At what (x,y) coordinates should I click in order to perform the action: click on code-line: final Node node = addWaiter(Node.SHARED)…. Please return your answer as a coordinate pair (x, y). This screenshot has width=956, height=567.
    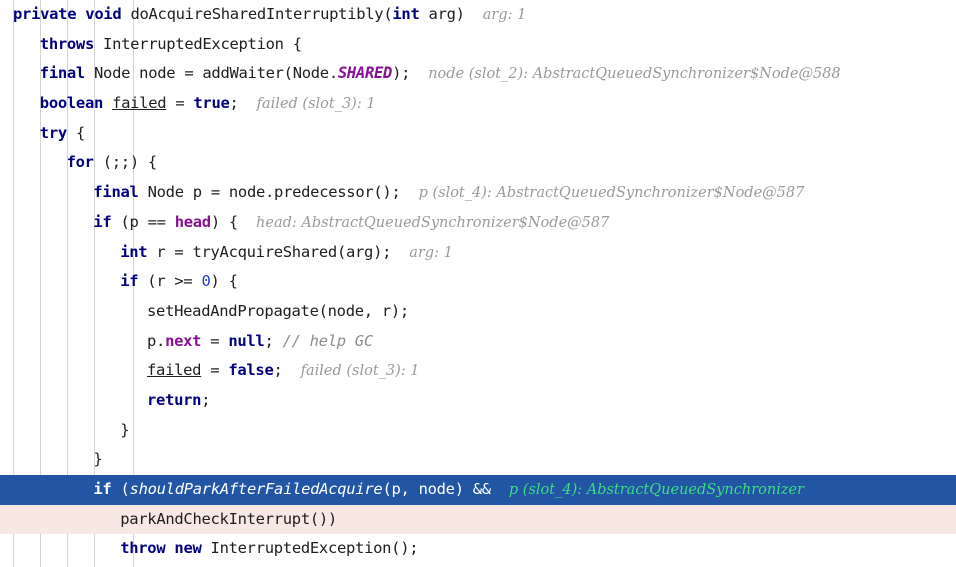
    Looking at the image, I should click on (478, 74).